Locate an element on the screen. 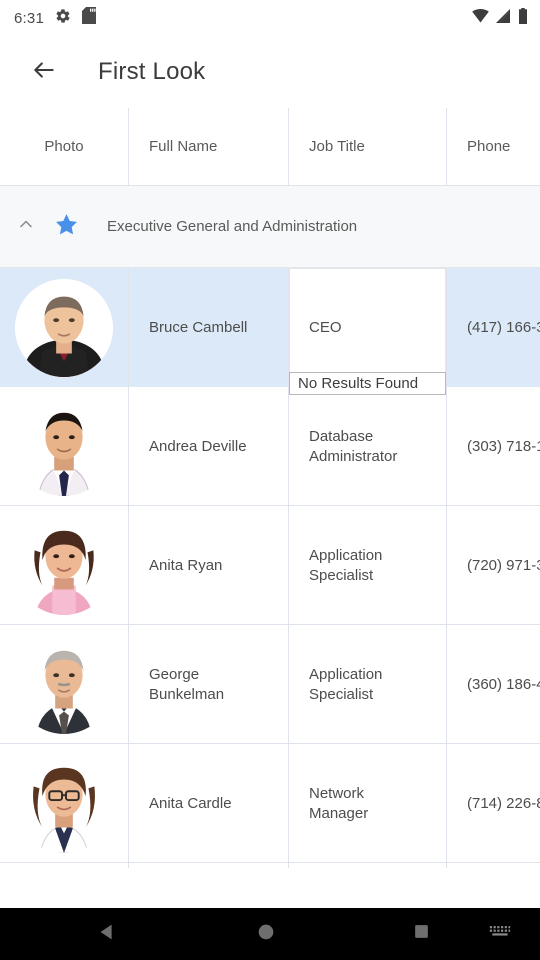 This screenshot has height=960, width=540. group-collapse-toggle is located at coordinates (26, 227).